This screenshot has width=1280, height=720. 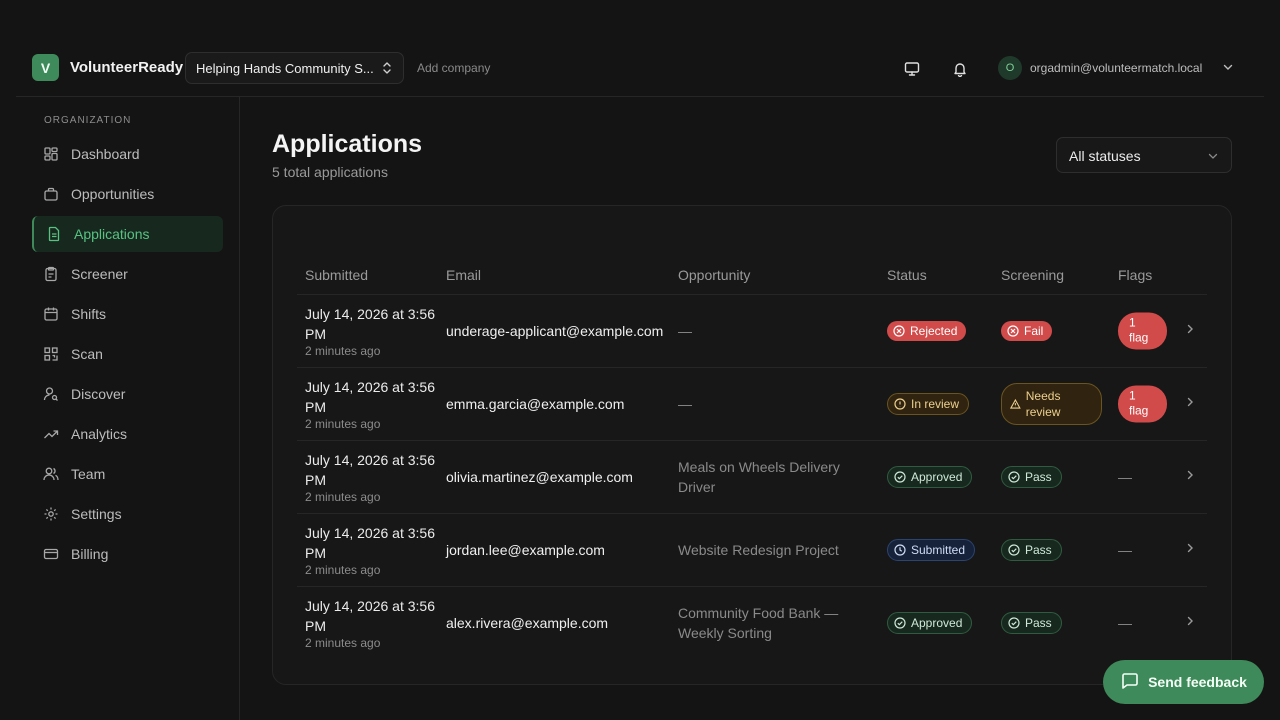 I want to click on briefcase-icon, so click(x=51, y=194).